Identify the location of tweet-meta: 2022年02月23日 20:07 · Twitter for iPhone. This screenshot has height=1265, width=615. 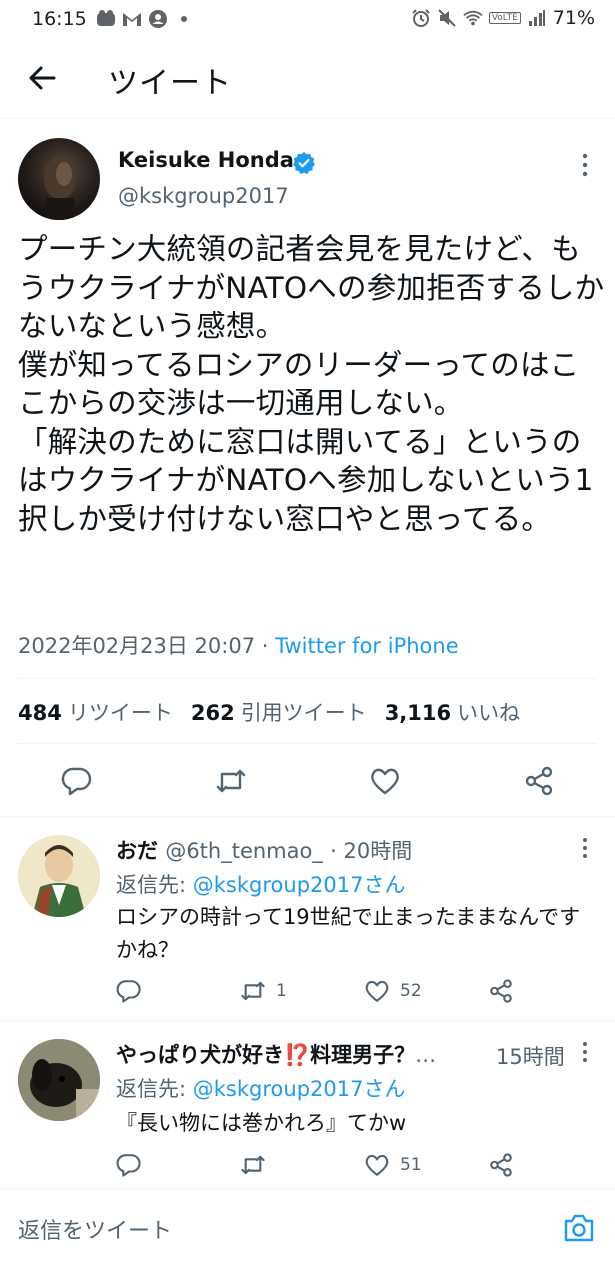
(238, 645).